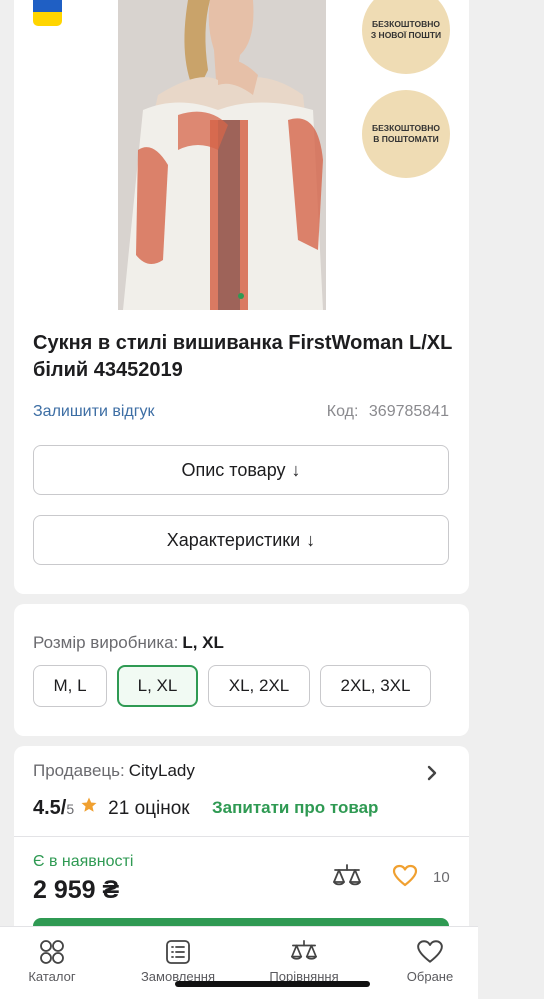  Describe the element at coordinates (94, 412) in the screenshot. I see `leave-review-link: Залишити відгук` at that location.